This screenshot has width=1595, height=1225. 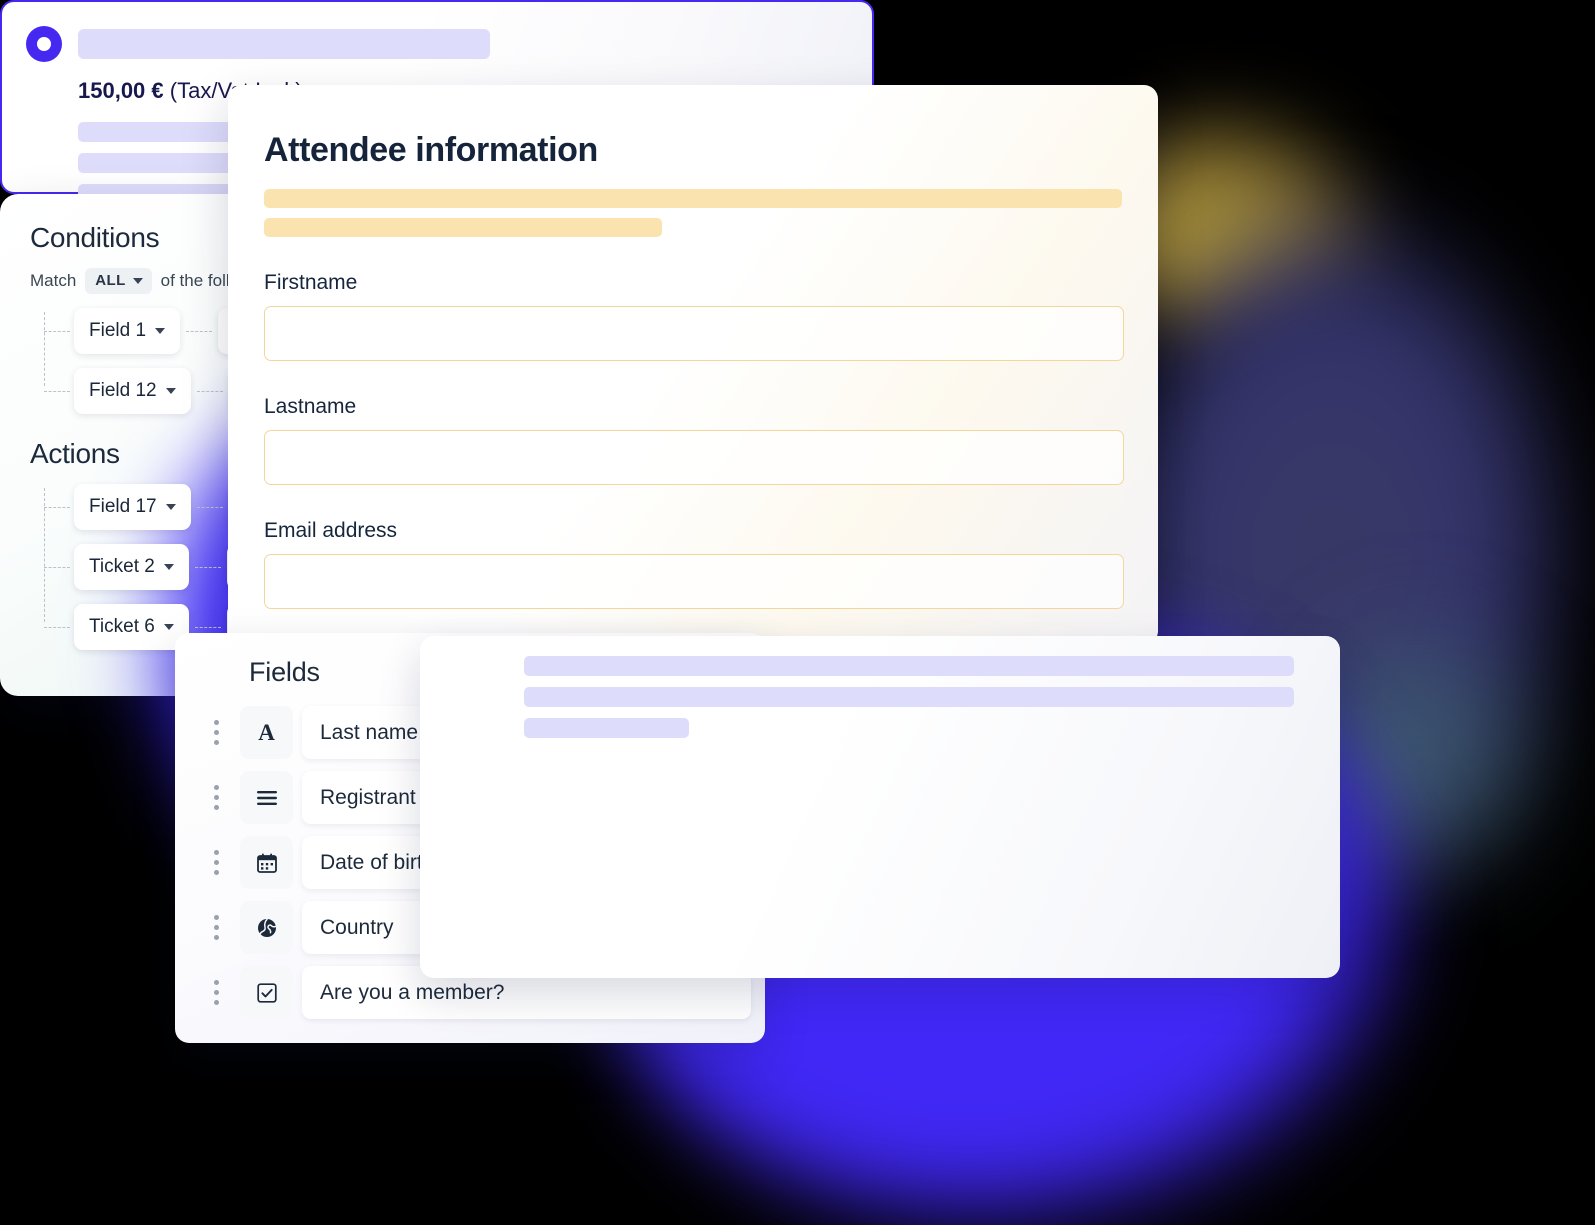 What do you see at coordinates (110, 280) in the screenshot?
I see `match-mode-value: ALL` at bounding box center [110, 280].